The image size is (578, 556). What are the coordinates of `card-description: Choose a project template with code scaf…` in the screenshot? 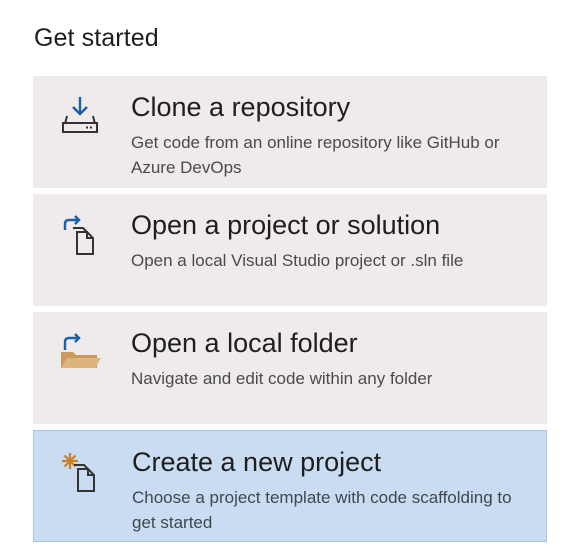 It's located at (322, 510).